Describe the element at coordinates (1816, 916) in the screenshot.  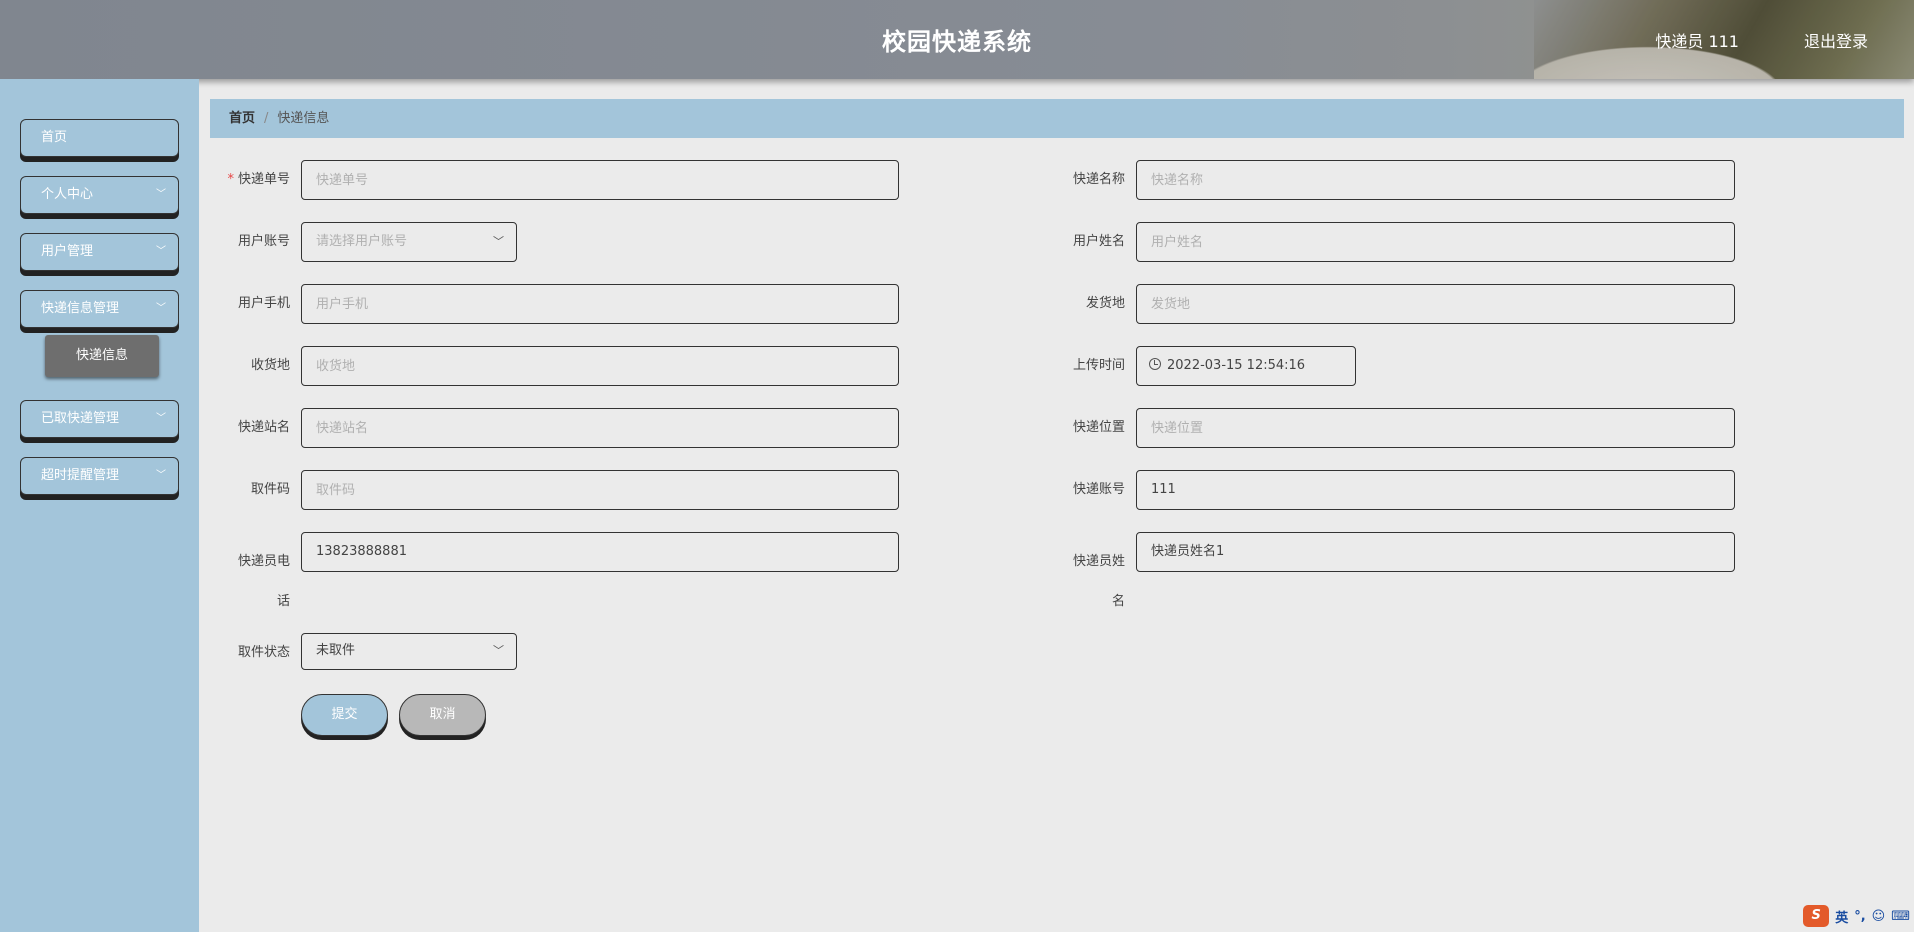
I see `sogou-logo-icon: S` at that location.